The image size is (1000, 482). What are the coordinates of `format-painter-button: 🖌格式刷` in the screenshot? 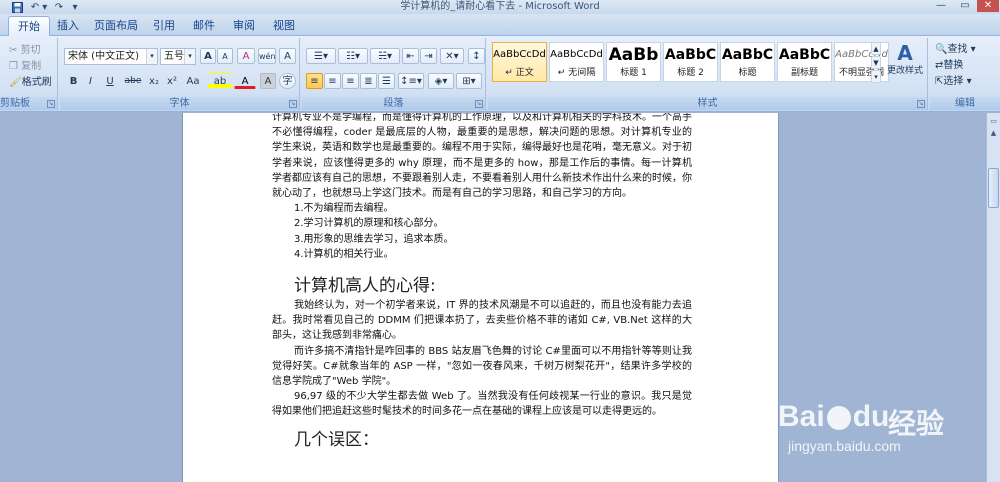 It's located at (33, 82).